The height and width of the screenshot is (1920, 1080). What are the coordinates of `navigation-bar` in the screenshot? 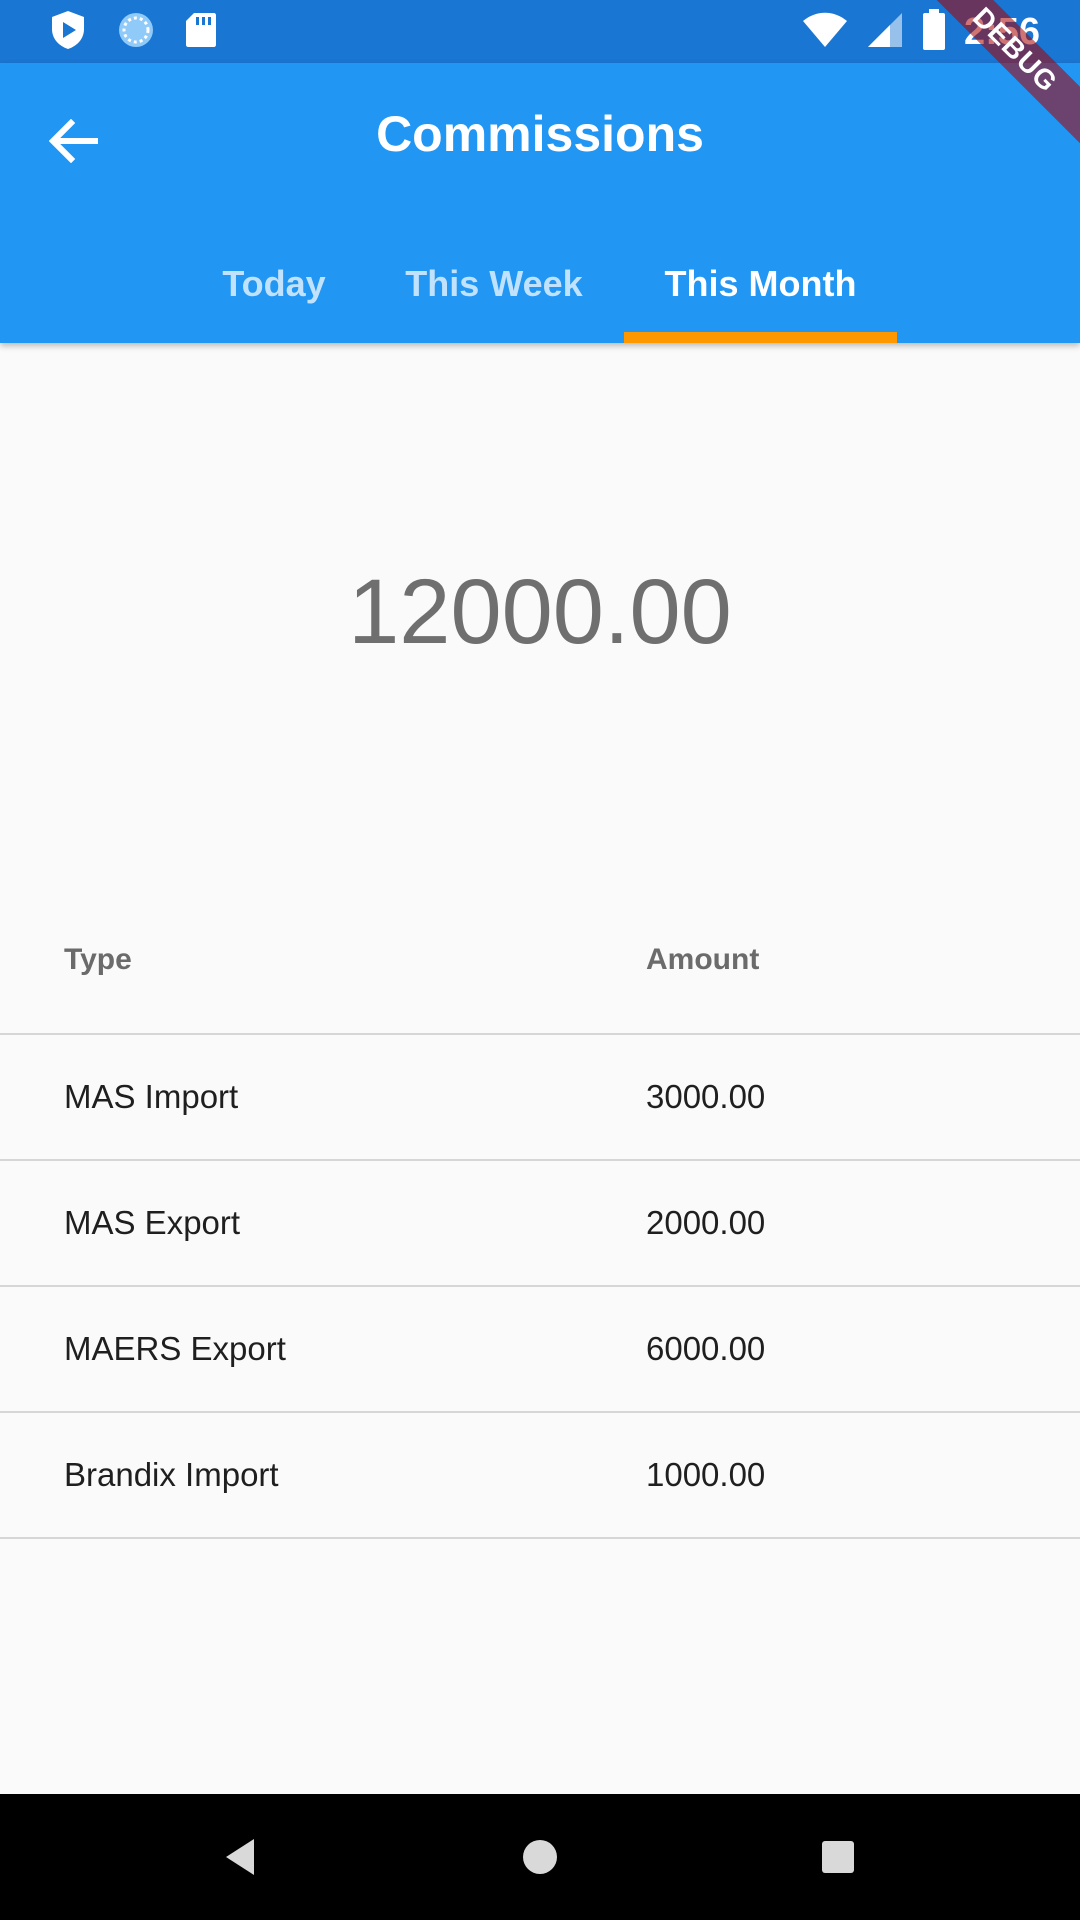 It's located at (540, 1857).